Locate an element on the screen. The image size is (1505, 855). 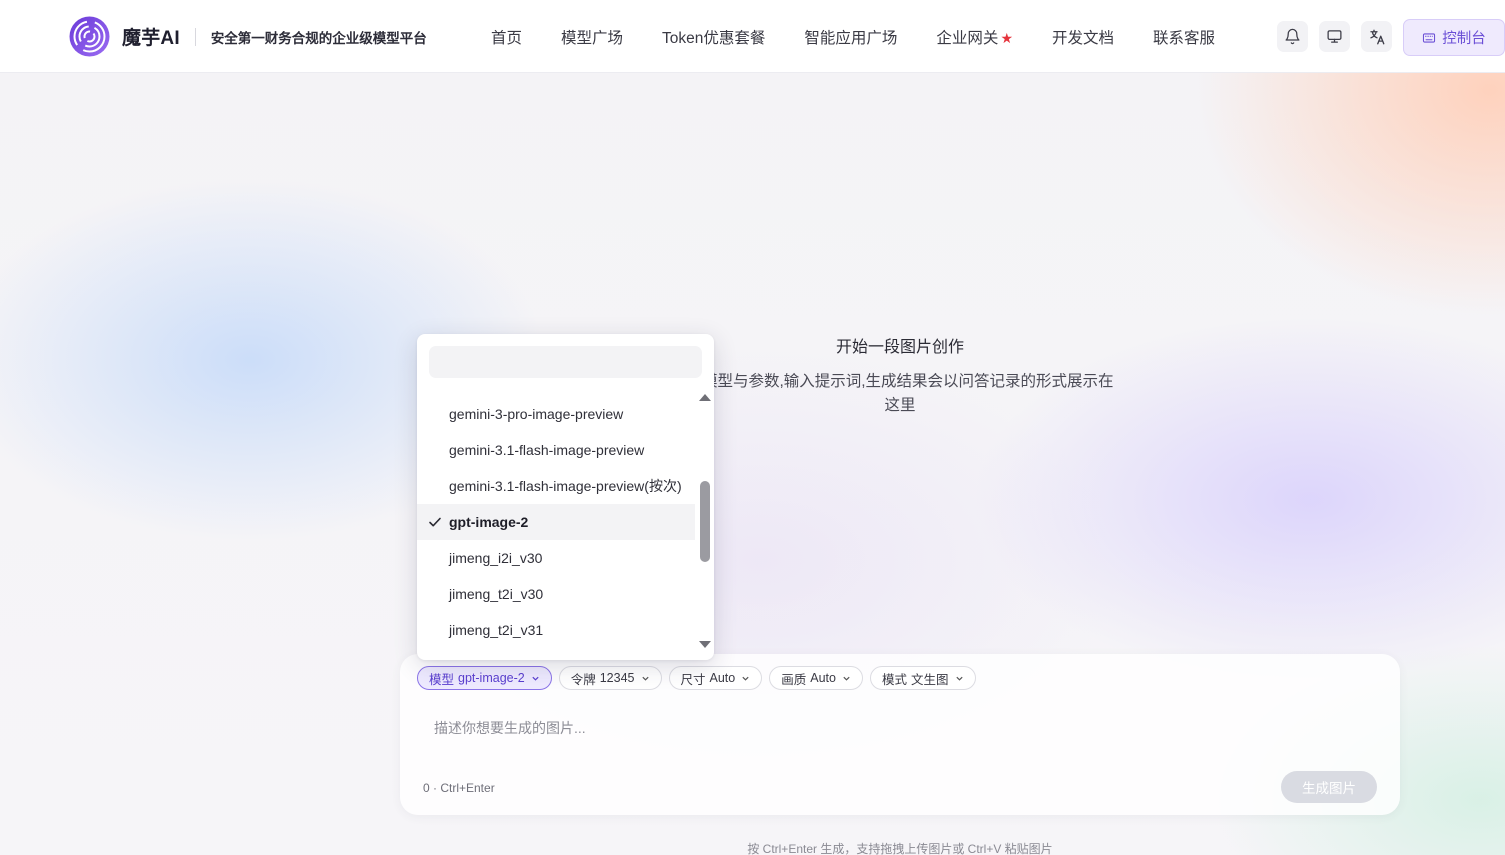
size-chip: 尺寸 Auto is located at coordinates (715, 678).